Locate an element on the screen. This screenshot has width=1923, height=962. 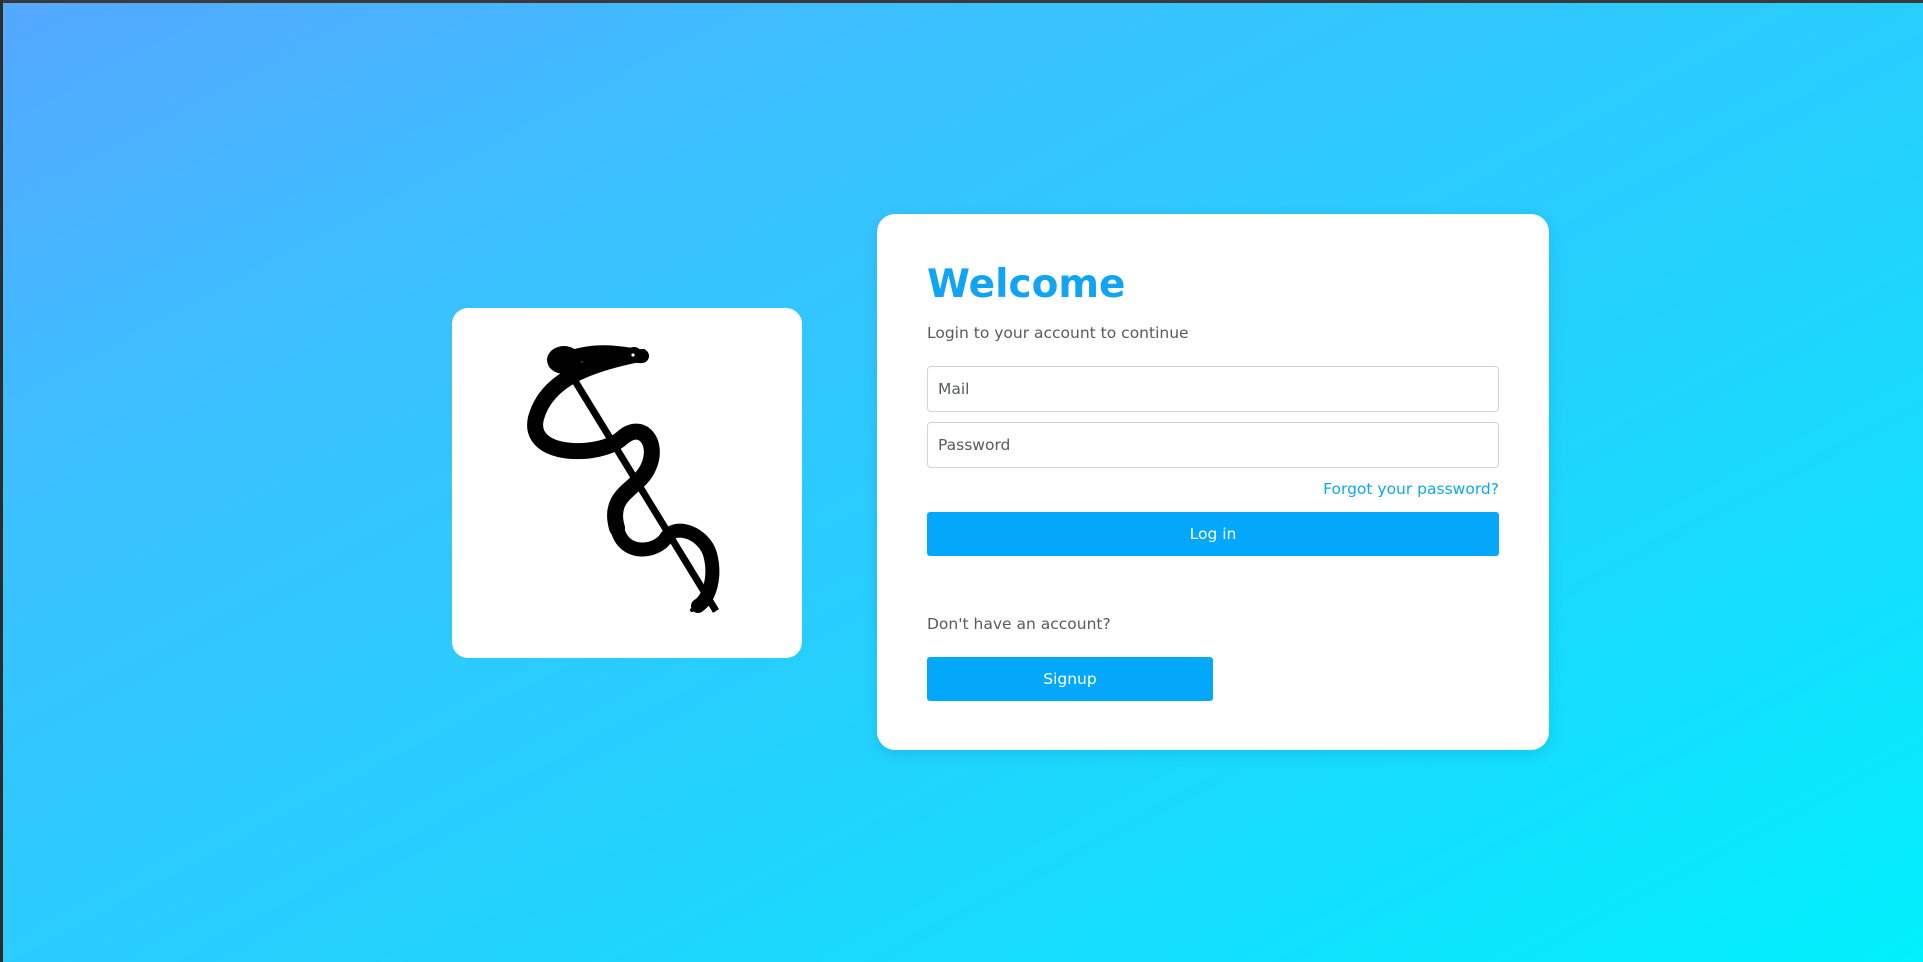
mail-input is located at coordinates (1213, 389).